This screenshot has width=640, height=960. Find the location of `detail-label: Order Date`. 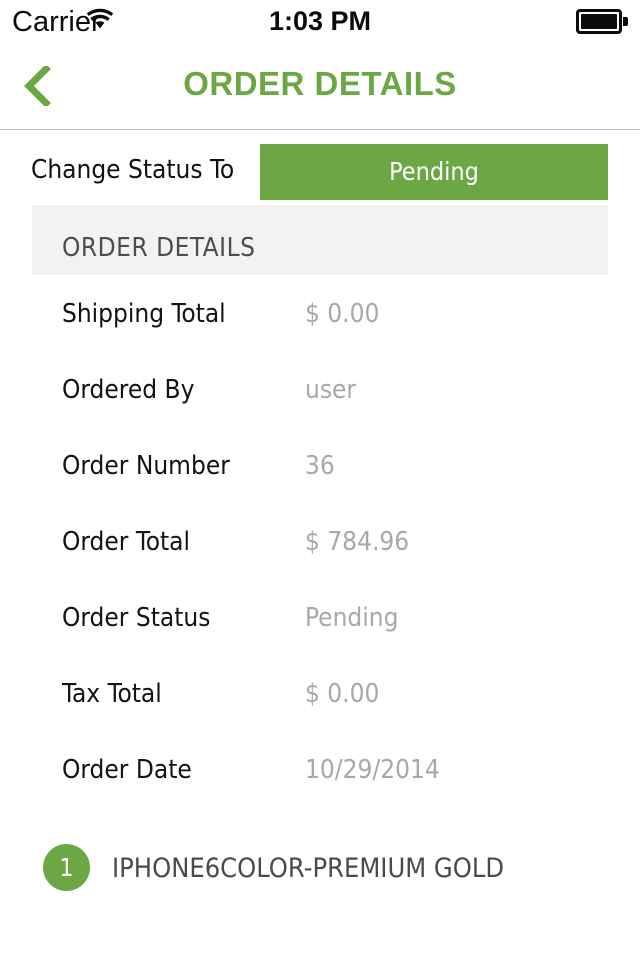

detail-label: Order Date is located at coordinates (127, 770).